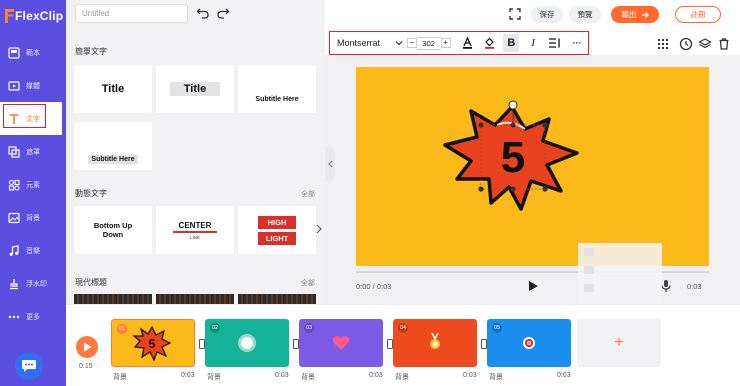  I want to click on template-icon, so click(14, 52).